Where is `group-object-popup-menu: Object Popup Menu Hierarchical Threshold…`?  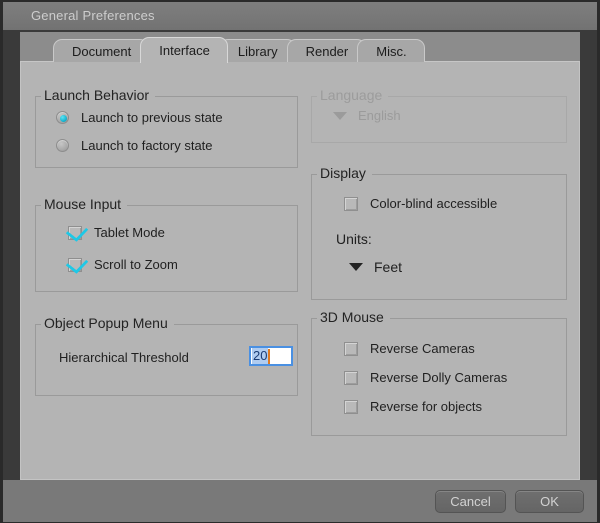
group-object-popup-menu: Object Popup Menu Hierarchical Threshold… is located at coordinates (166, 355).